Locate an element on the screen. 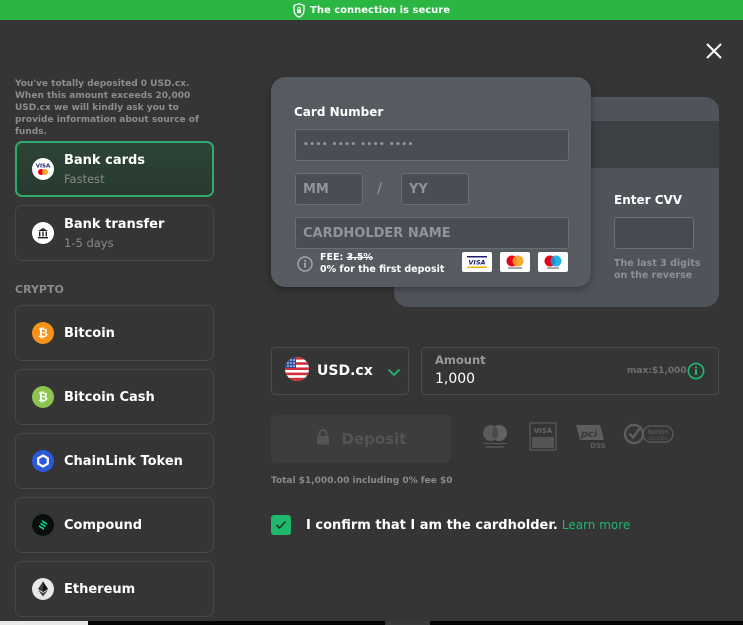 The height and width of the screenshot is (625, 743). method-bank-transfer: Bank transfer 1-5 days is located at coordinates (114, 233).